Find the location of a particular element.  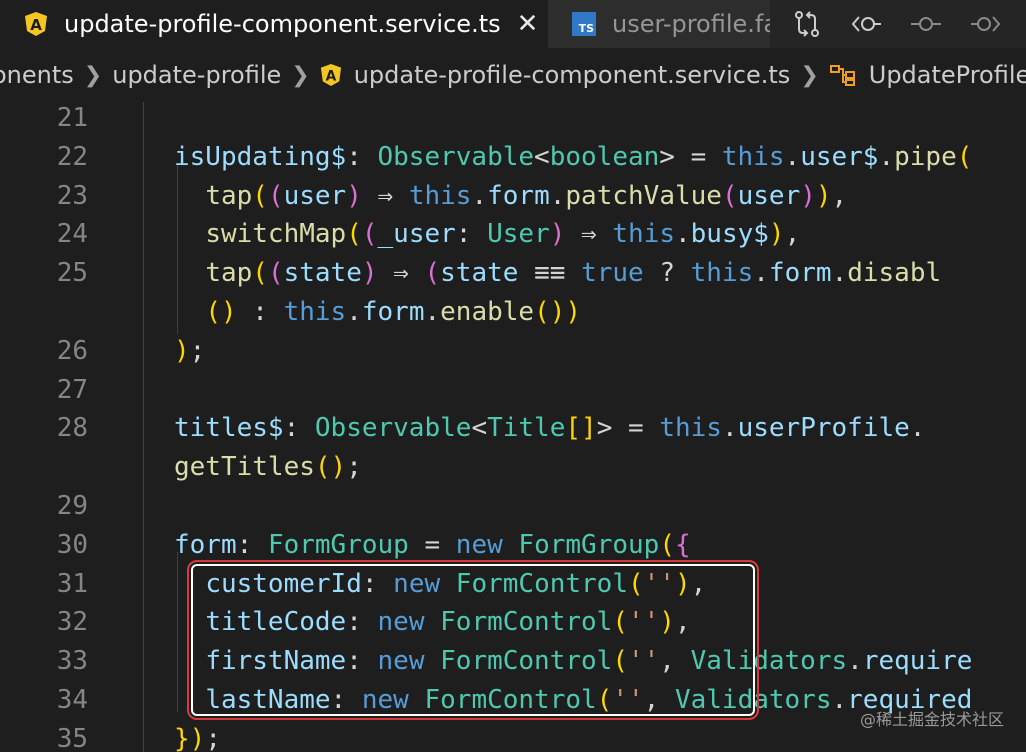

code-line: ); is located at coordinates (190, 350).